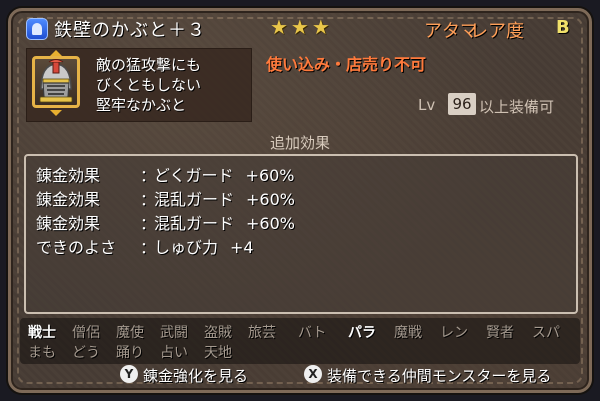  What do you see at coordinates (313, 374) in the screenshot?
I see `x-button-icon: X` at bounding box center [313, 374].